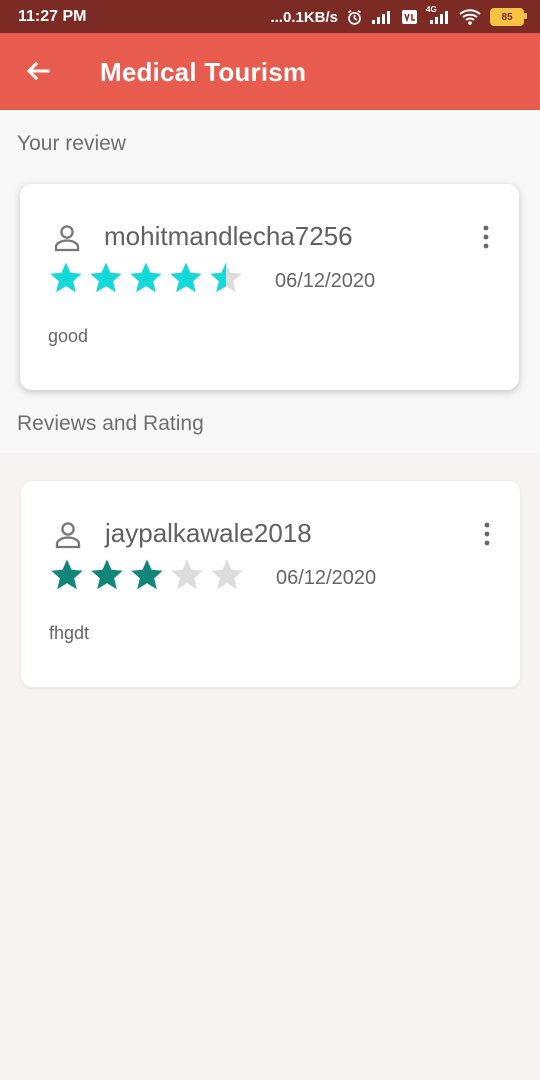  What do you see at coordinates (110, 423) in the screenshot?
I see `section-label-reviews: Reviews and Rating` at bounding box center [110, 423].